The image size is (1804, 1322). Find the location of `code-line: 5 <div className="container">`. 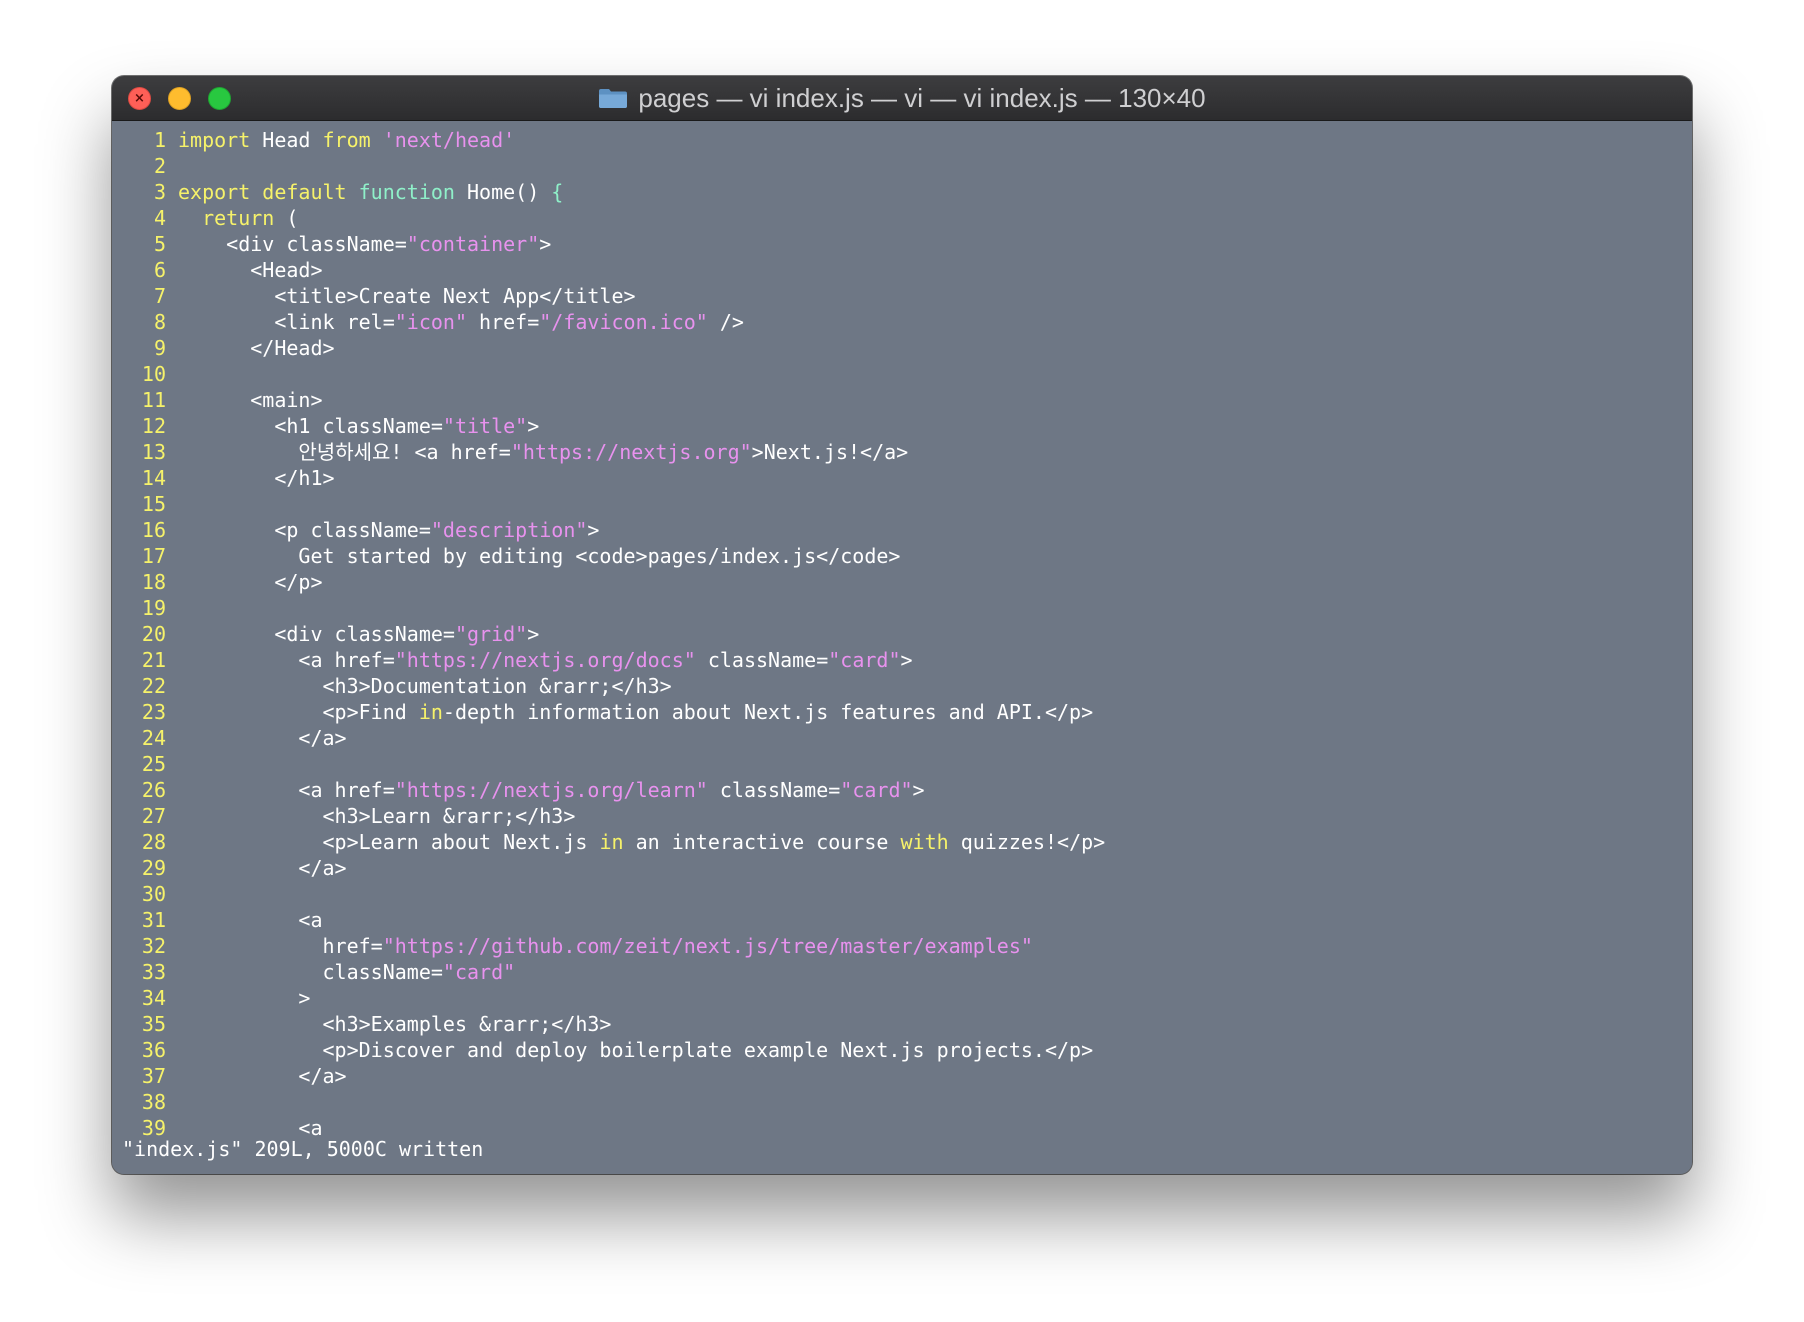

code-line: 5 <div className="container"> is located at coordinates (617, 244).